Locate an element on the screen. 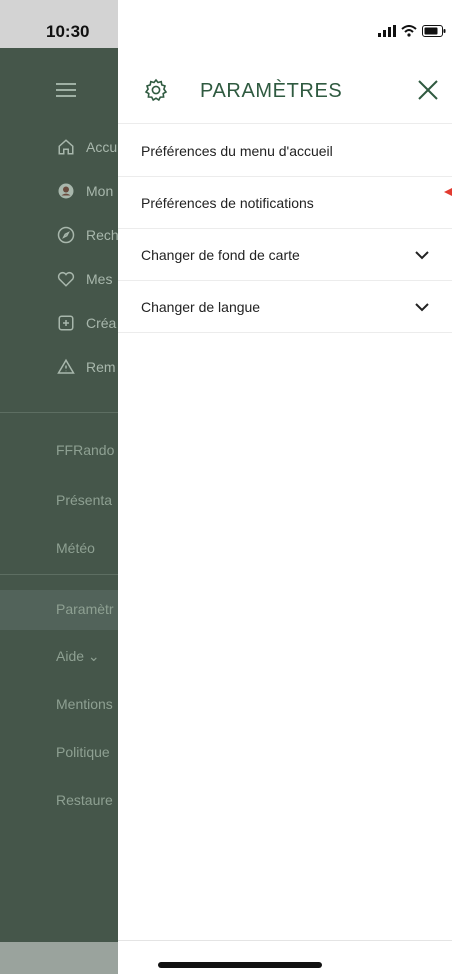 This screenshot has height=974, width=452. drawer-row-label: Accu is located at coordinates (102, 147).